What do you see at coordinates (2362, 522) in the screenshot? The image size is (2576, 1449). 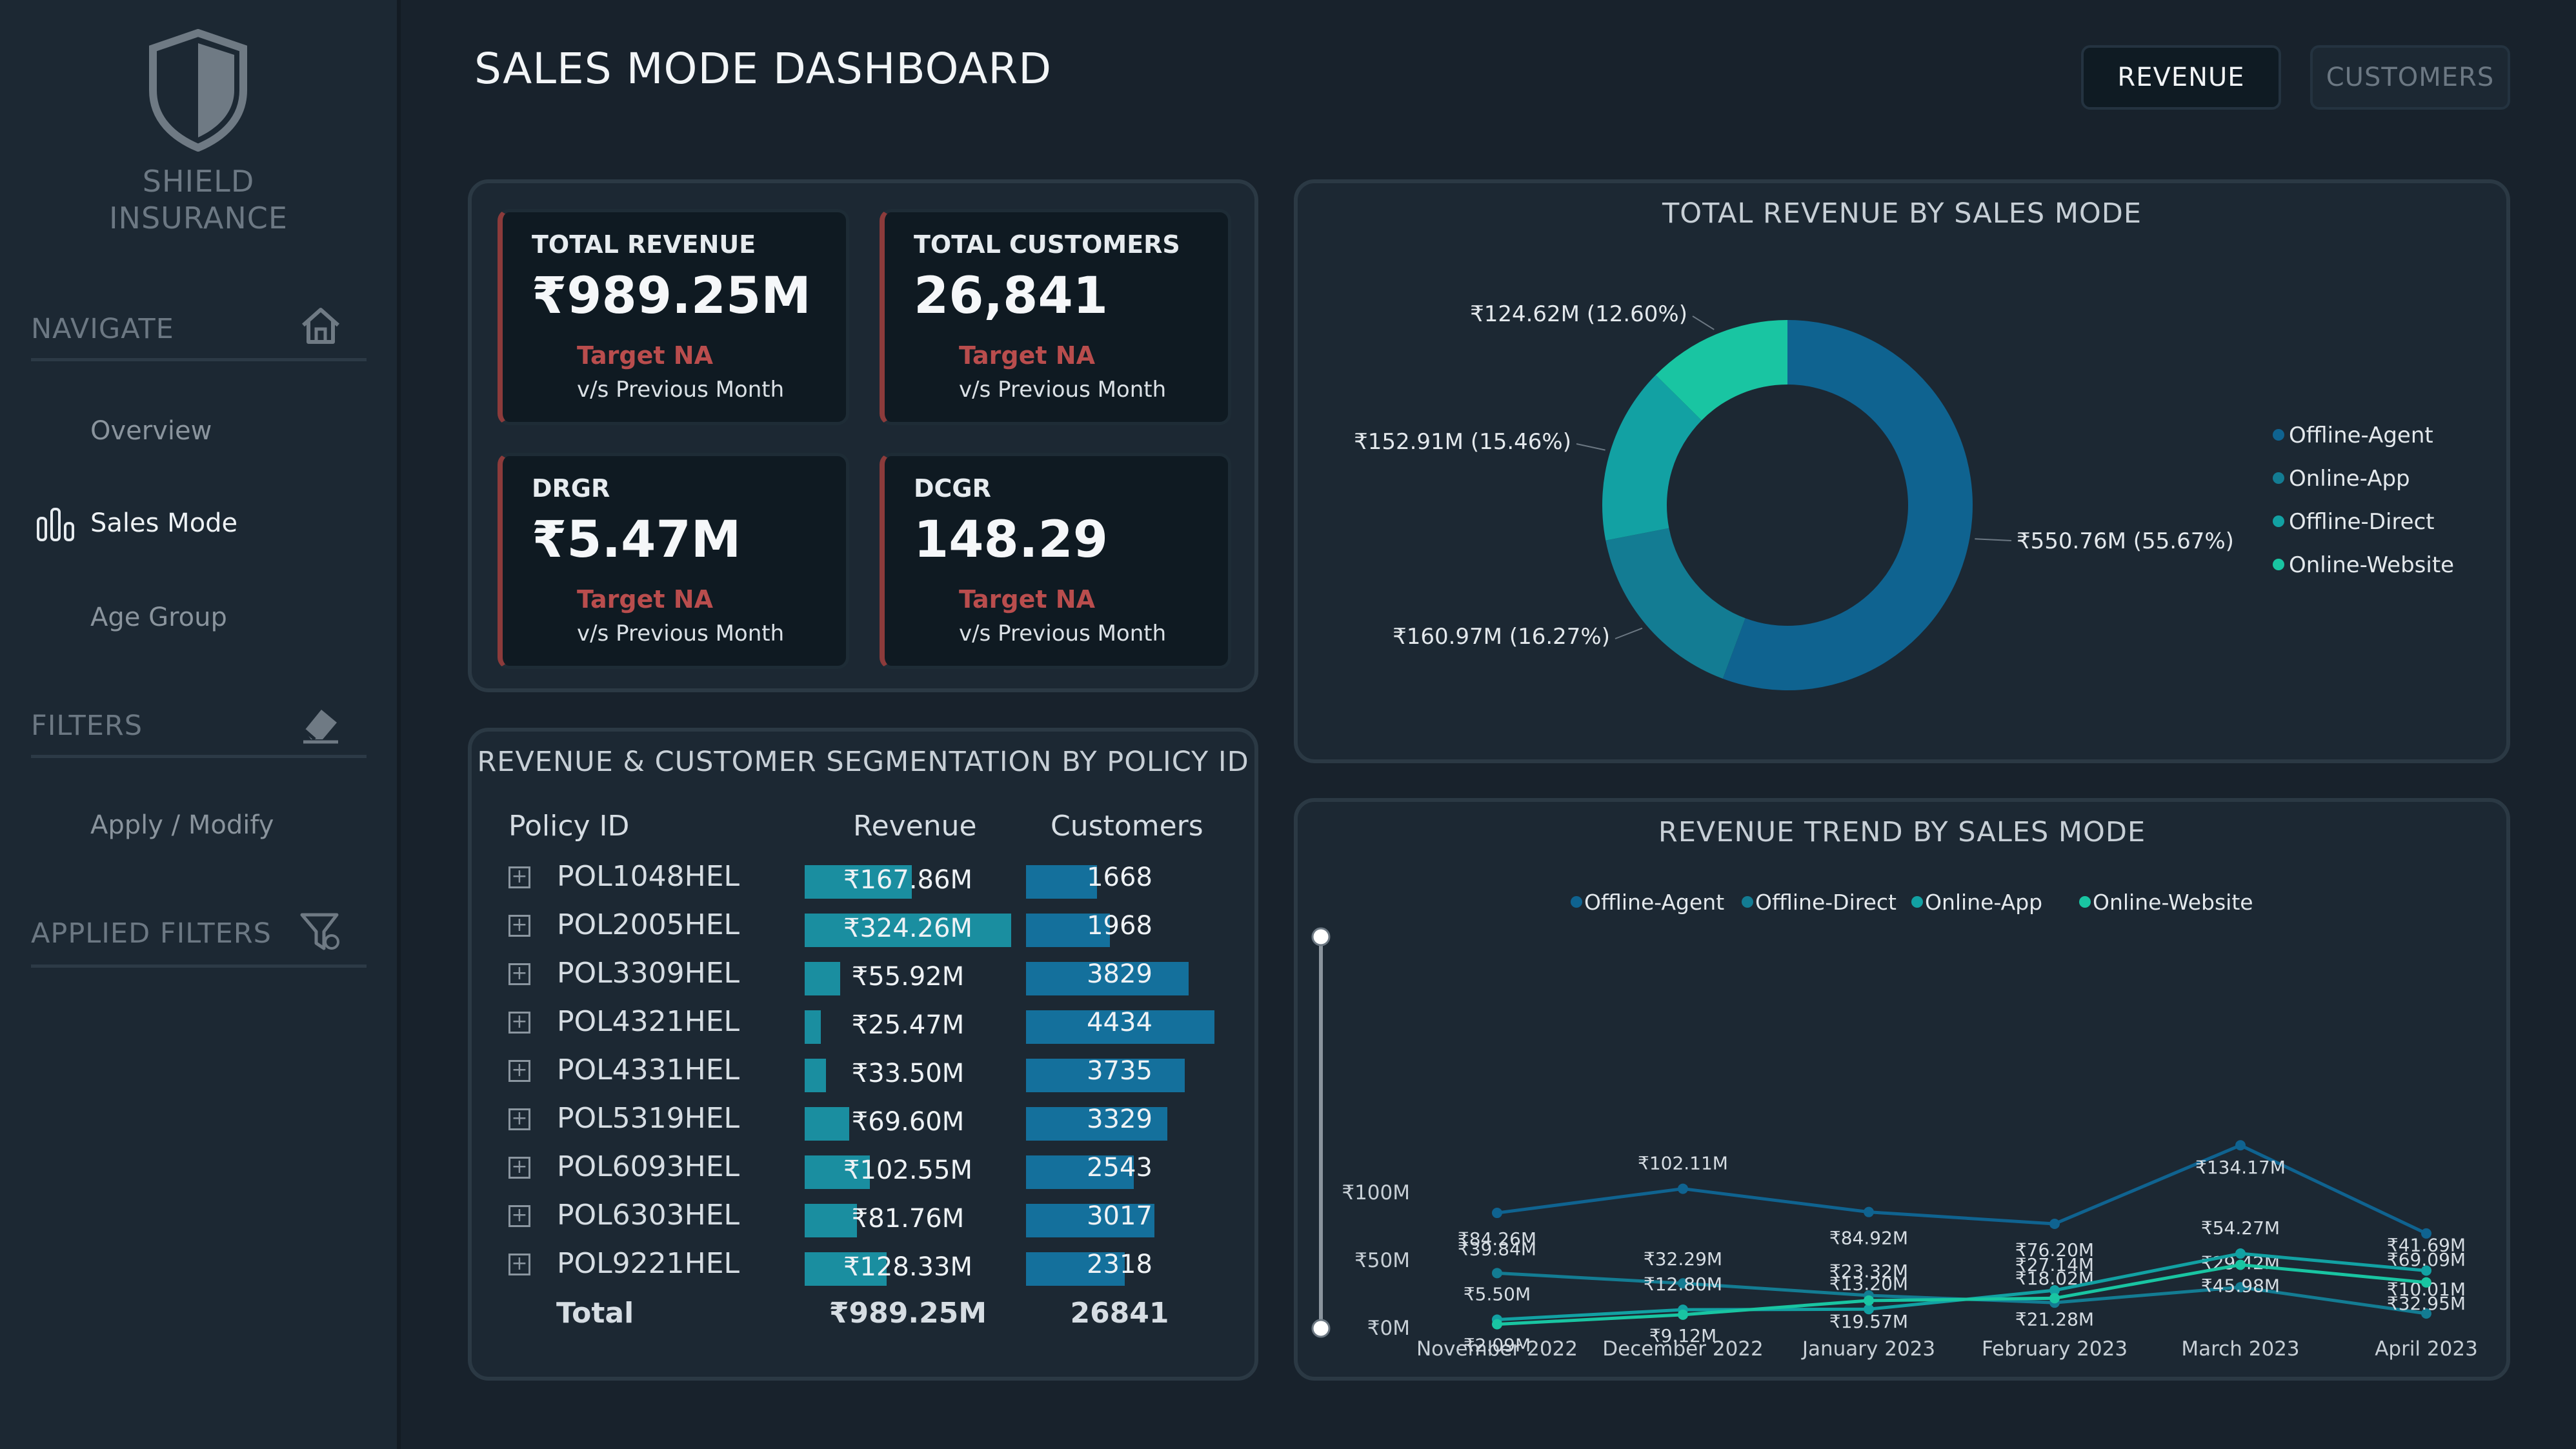 I see `legend-item: Offline-Direct` at bounding box center [2362, 522].